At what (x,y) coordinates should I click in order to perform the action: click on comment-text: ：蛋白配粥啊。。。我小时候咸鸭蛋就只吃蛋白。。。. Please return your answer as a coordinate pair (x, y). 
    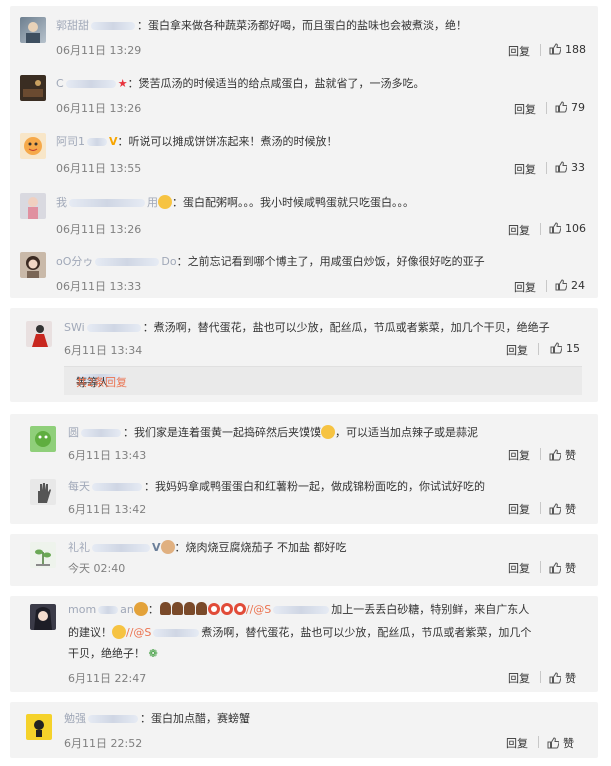
    Looking at the image, I should click on (293, 202).